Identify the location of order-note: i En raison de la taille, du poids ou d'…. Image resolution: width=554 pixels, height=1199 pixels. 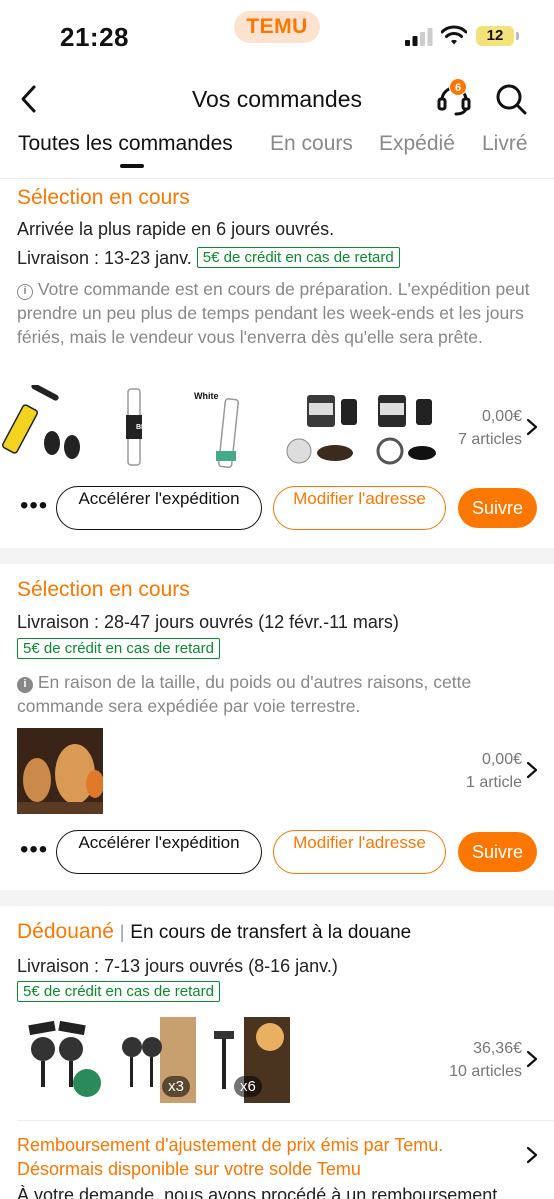
(279, 694).